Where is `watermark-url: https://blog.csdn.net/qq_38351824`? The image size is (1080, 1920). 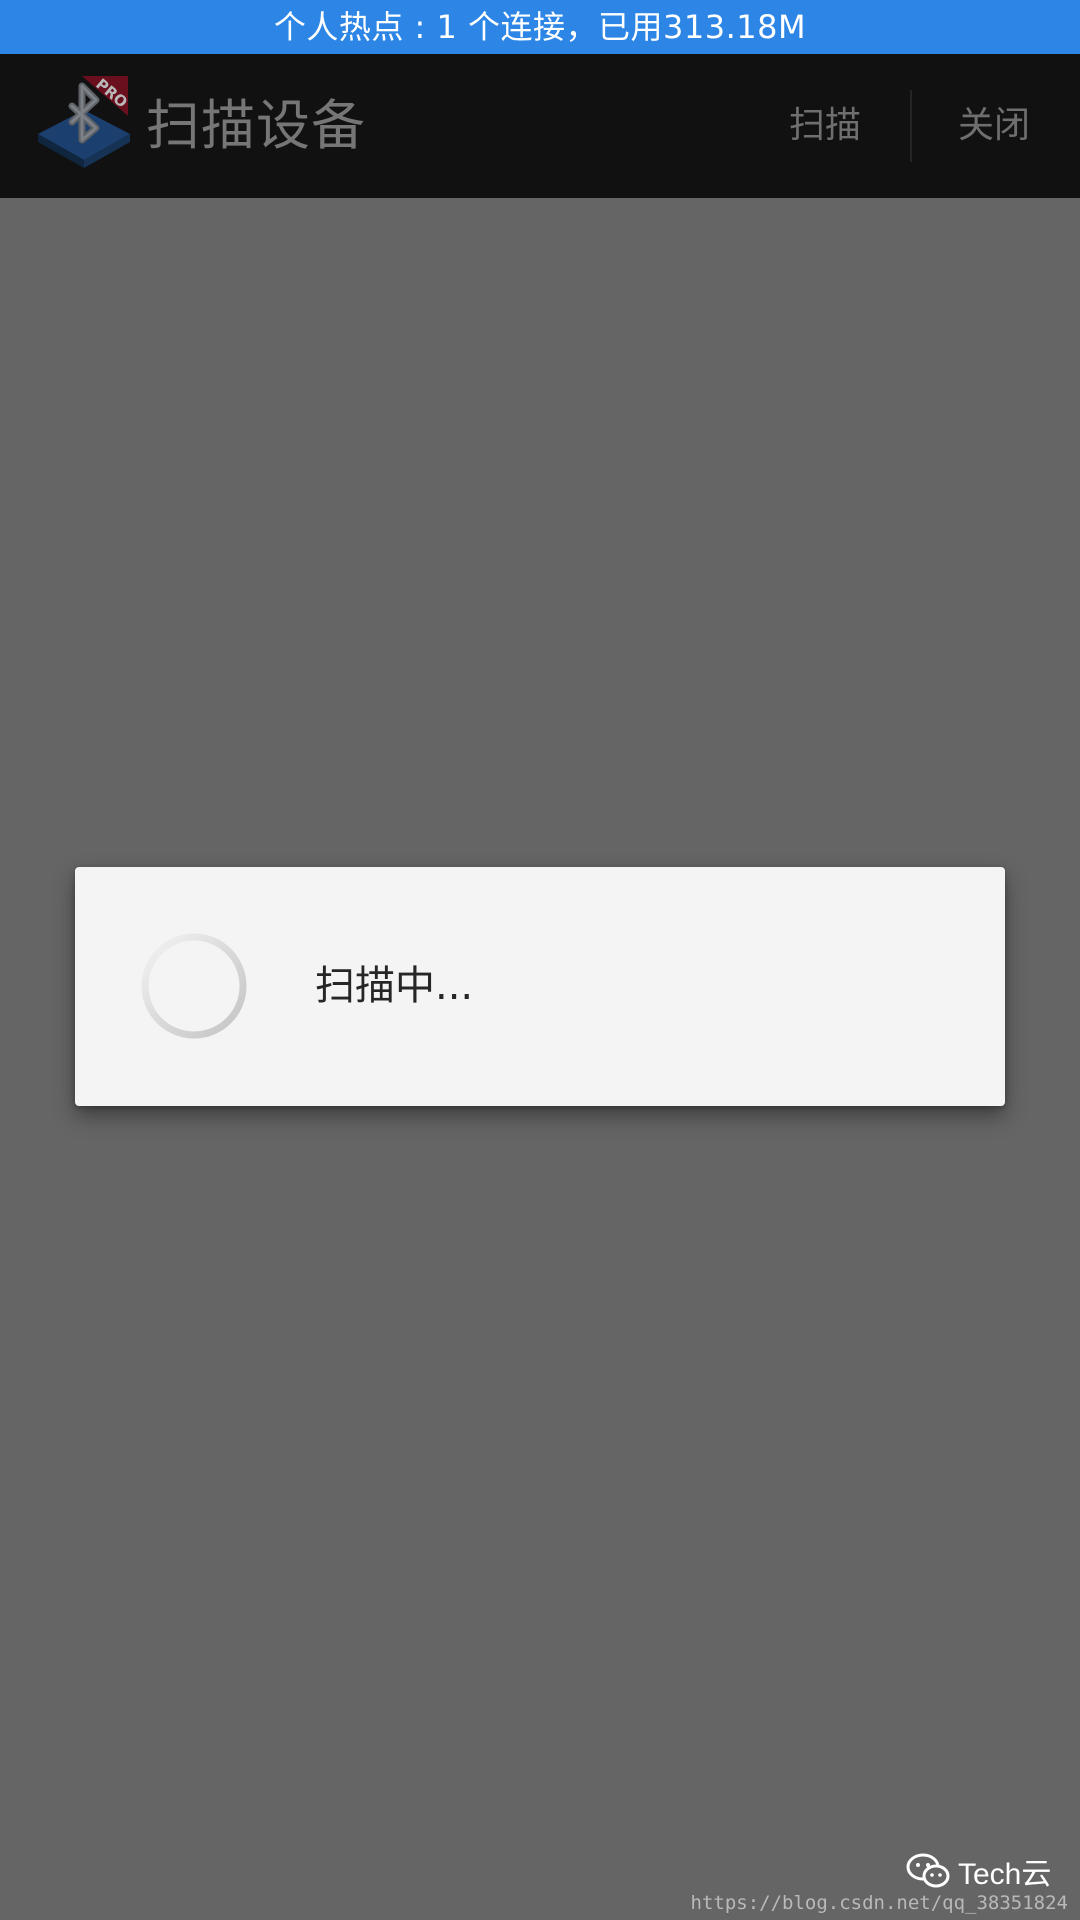
watermark-url: https://blog.csdn.net/qq_38351824 is located at coordinates (879, 1903).